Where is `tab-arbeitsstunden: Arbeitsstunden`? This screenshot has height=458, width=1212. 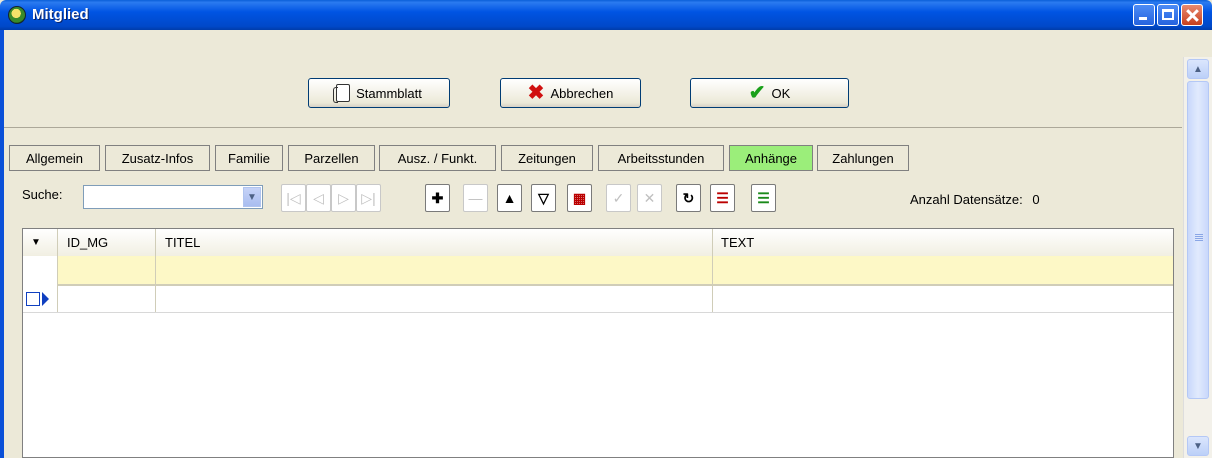 tab-arbeitsstunden: Arbeitsstunden is located at coordinates (661, 158).